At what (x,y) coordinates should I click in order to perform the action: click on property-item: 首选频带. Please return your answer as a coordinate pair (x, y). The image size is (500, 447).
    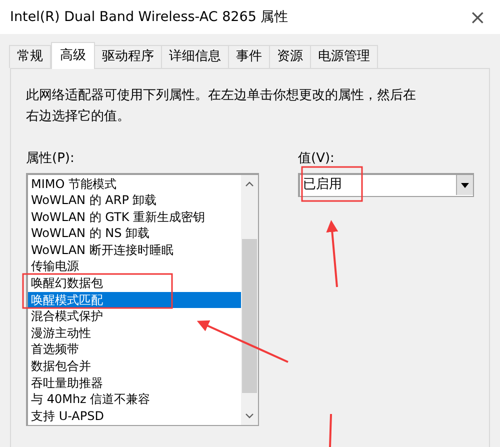
    Looking at the image, I should click on (134, 349).